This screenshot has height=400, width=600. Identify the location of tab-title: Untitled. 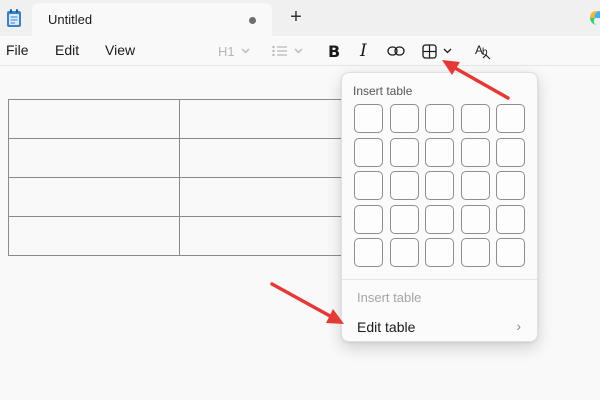
(70, 19).